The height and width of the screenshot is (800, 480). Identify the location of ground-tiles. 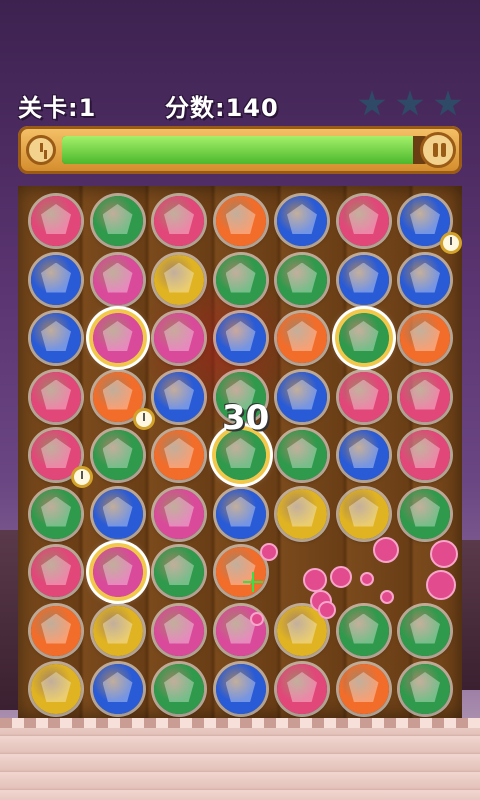
(240, 759).